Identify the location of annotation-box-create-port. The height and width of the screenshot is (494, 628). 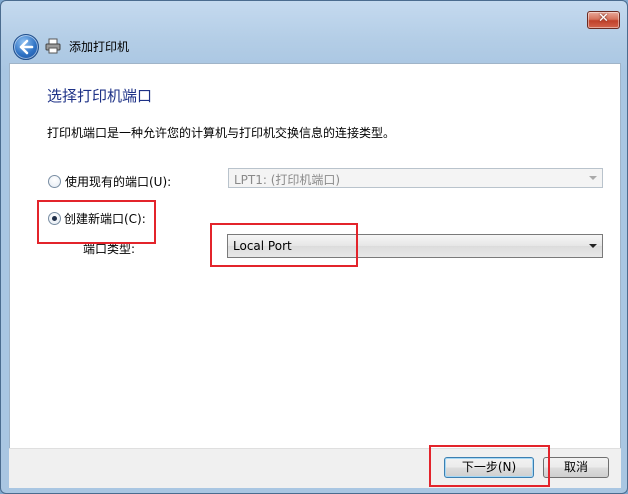
(96, 222).